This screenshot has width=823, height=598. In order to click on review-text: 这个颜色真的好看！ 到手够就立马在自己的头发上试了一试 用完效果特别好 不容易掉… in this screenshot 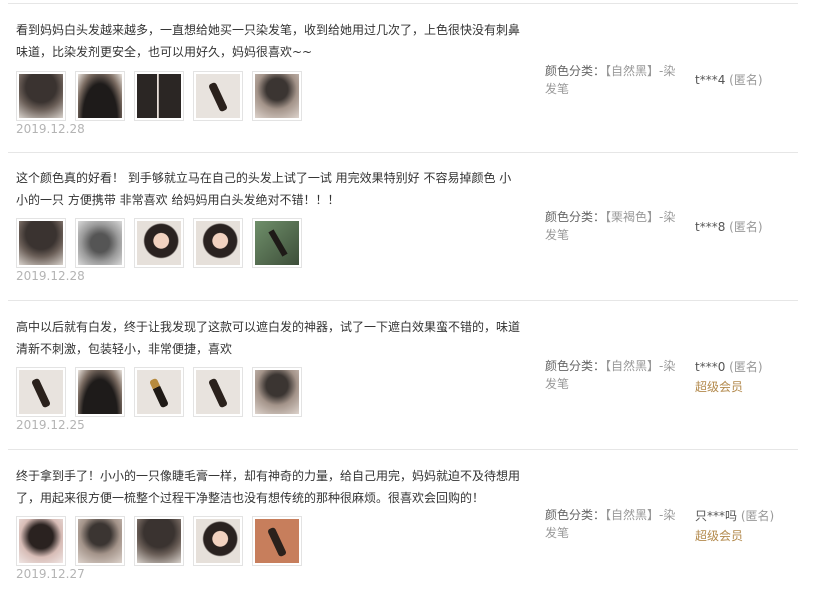, I will do `click(264, 189)`.